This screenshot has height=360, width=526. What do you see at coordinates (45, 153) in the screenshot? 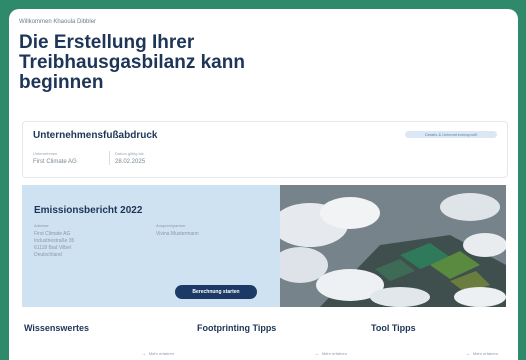
I see `company-label: Unternehmen` at bounding box center [45, 153].